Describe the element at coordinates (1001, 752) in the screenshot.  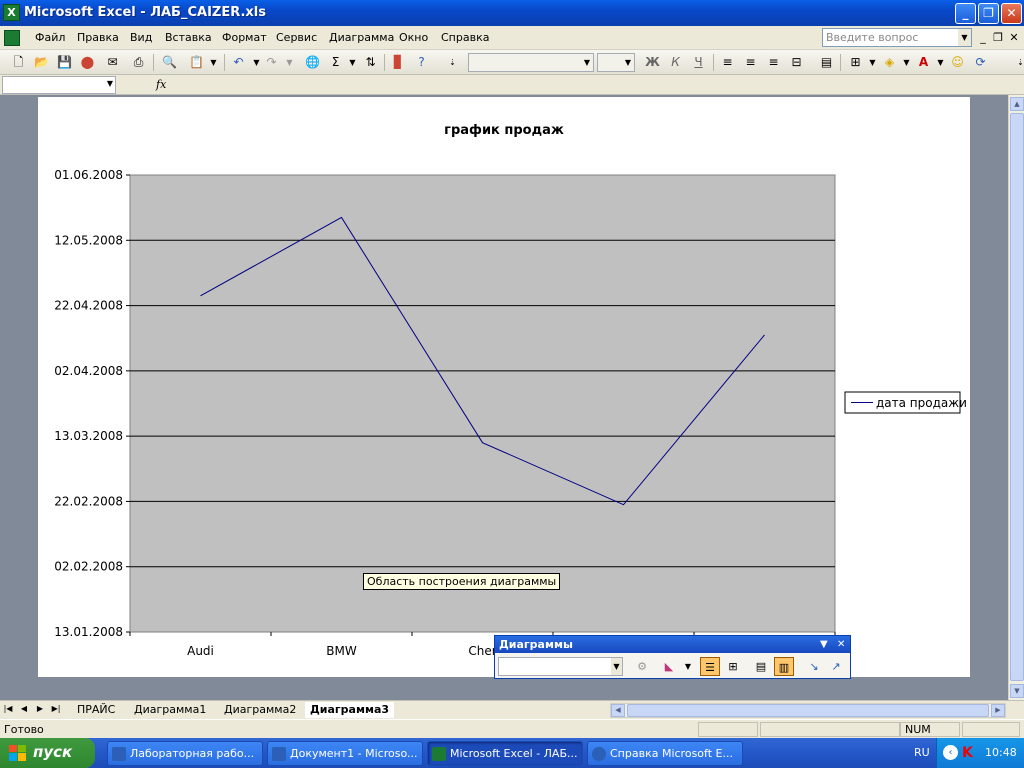
I see `clock: 10:48` at that location.